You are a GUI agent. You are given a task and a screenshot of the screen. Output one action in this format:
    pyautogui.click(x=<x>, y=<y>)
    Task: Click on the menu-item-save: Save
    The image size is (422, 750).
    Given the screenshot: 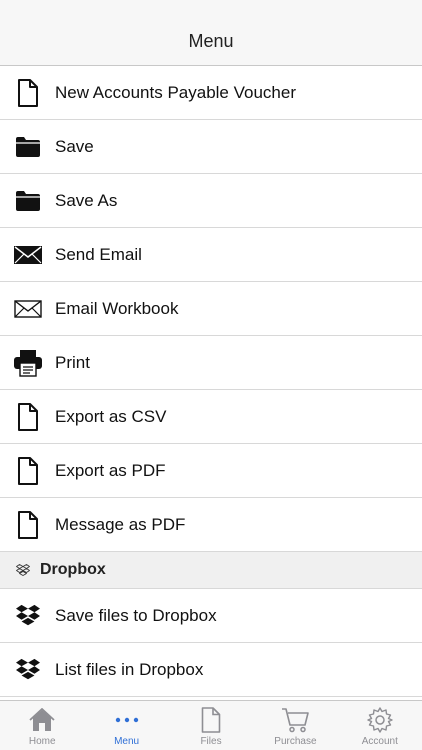 What is the action you would take?
    pyautogui.click(x=211, y=147)
    